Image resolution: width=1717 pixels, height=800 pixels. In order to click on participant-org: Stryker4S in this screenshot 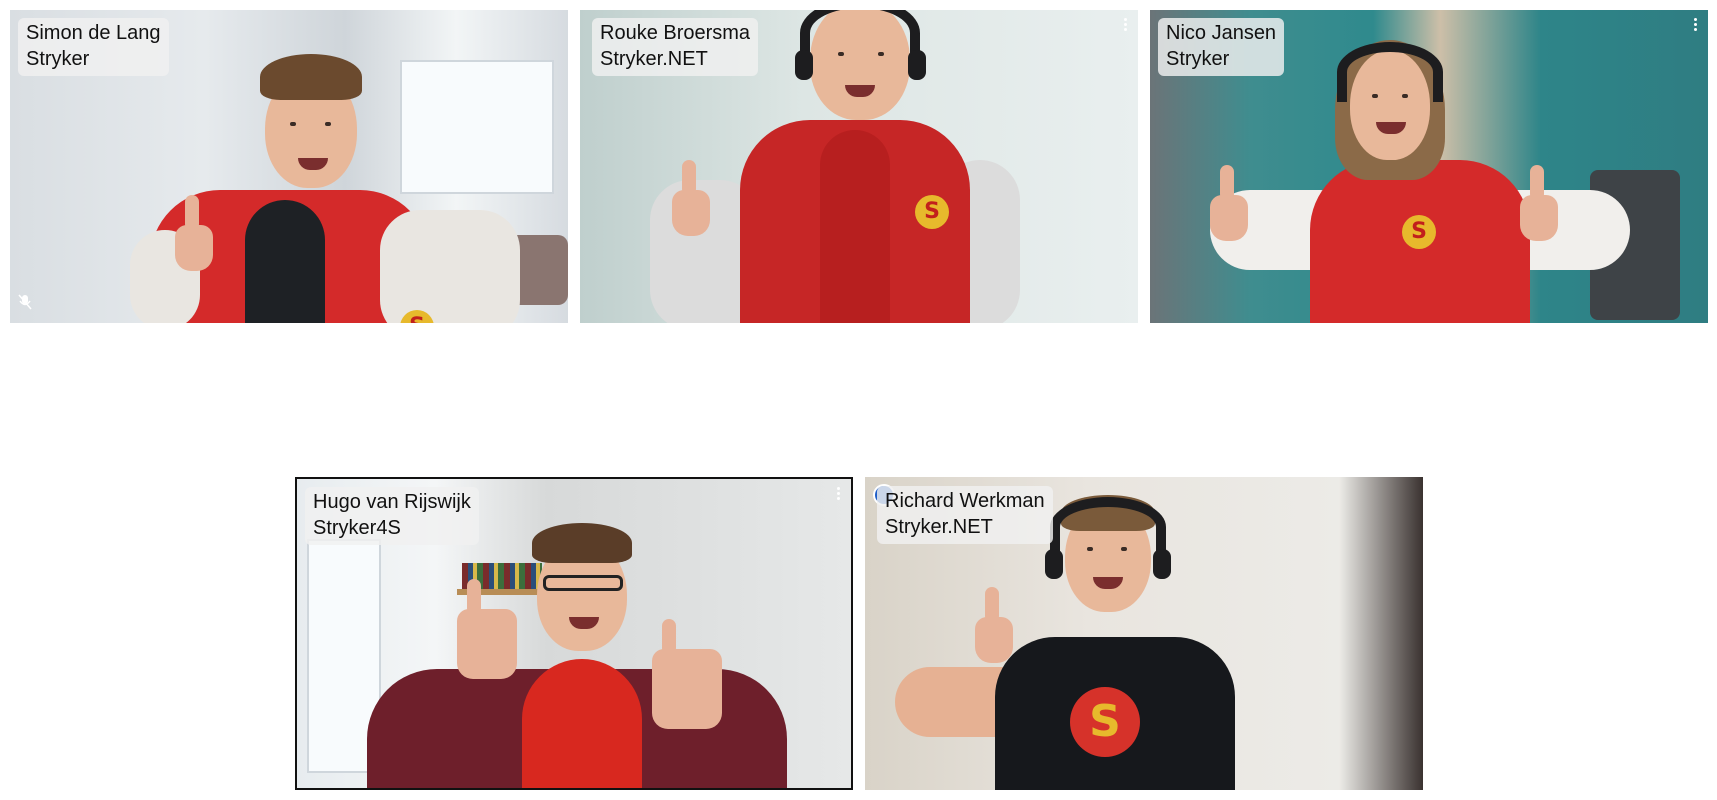, I will do `click(357, 528)`.